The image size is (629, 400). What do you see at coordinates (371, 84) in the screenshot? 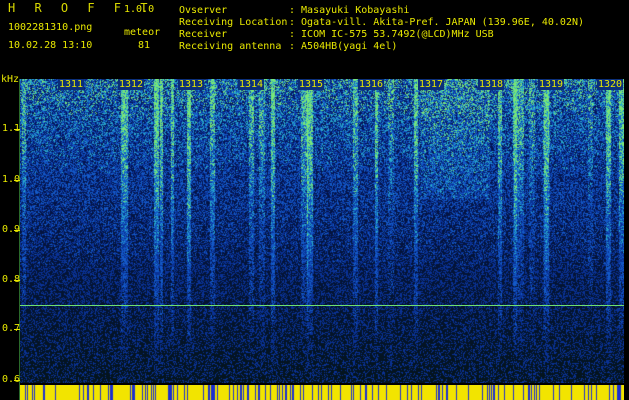
I see `x-tick-label: 1316` at bounding box center [371, 84].